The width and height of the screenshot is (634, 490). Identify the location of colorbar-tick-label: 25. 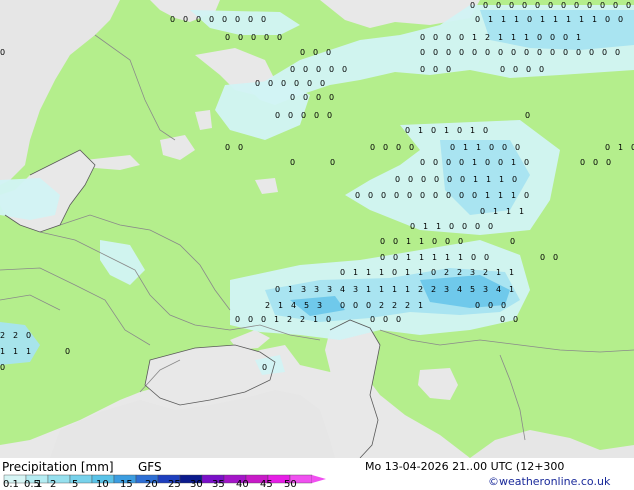
(174, 484).